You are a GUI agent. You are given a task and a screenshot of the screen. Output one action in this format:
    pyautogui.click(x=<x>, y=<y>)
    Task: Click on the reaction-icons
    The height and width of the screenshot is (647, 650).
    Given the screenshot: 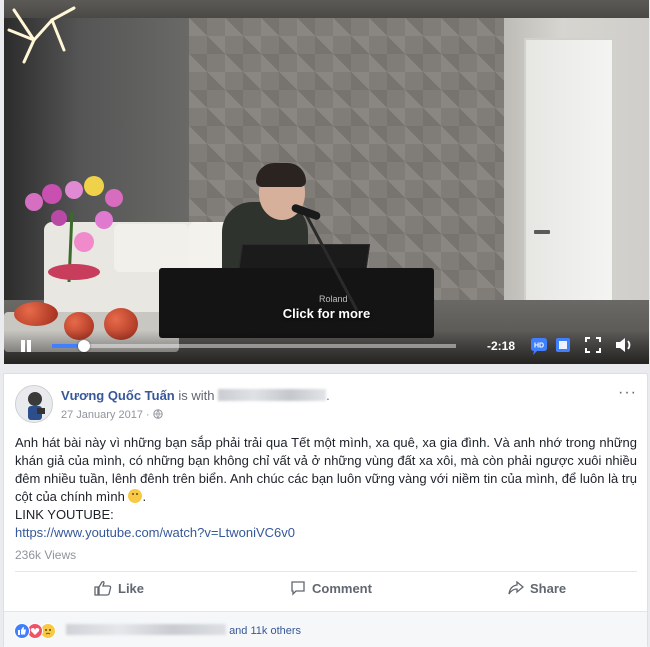 What is the action you would take?
    pyautogui.click(x=35, y=631)
    